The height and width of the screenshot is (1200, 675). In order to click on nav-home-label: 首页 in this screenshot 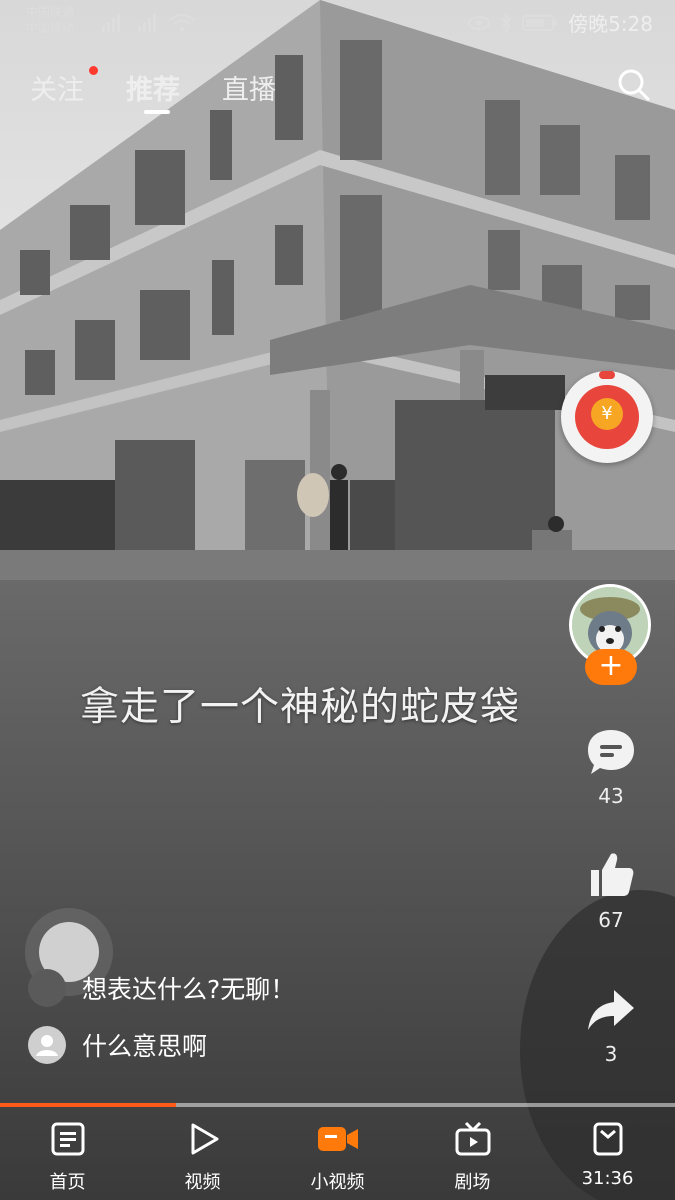, I will do `click(67, 1182)`.